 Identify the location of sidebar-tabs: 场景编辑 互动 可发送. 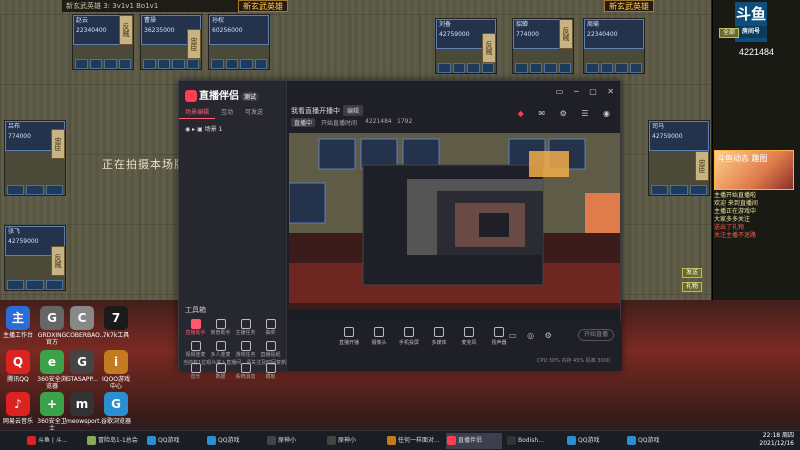
(233, 113).